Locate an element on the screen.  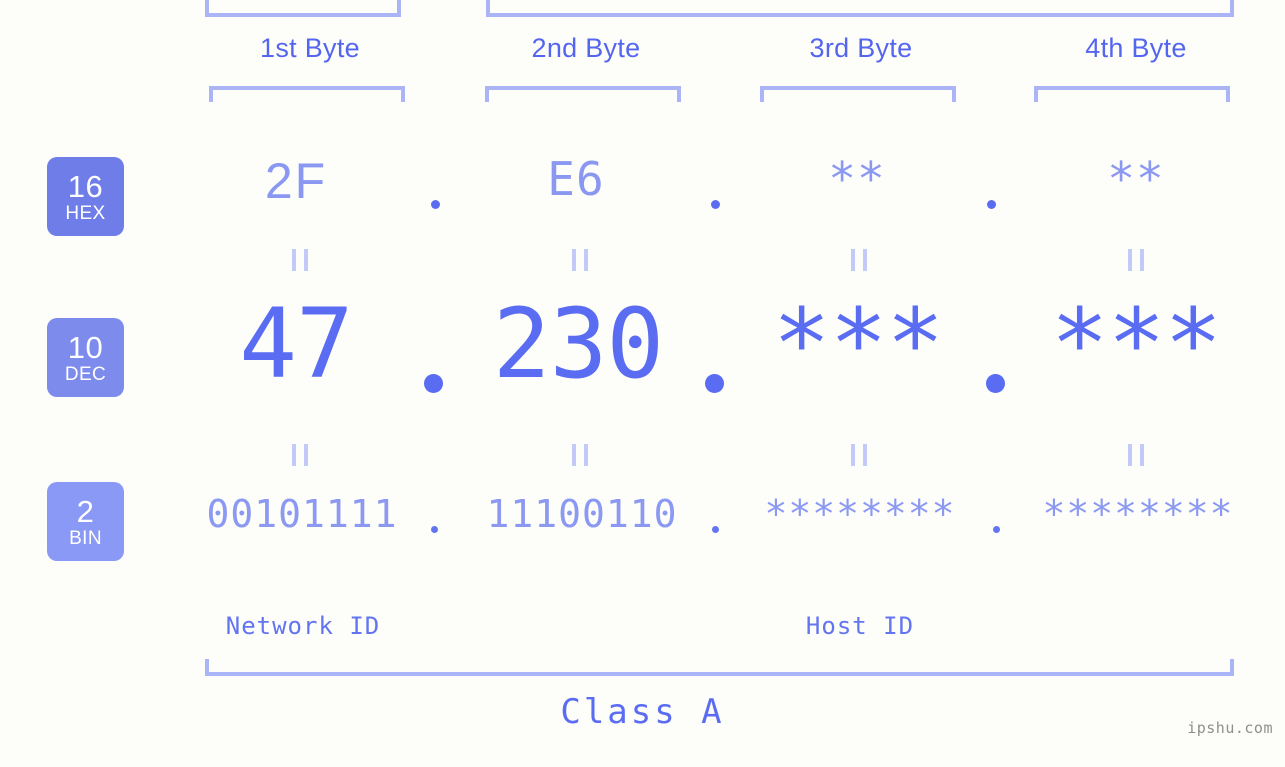
hex-byte-2: E6 is located at coordinates (576, 179).